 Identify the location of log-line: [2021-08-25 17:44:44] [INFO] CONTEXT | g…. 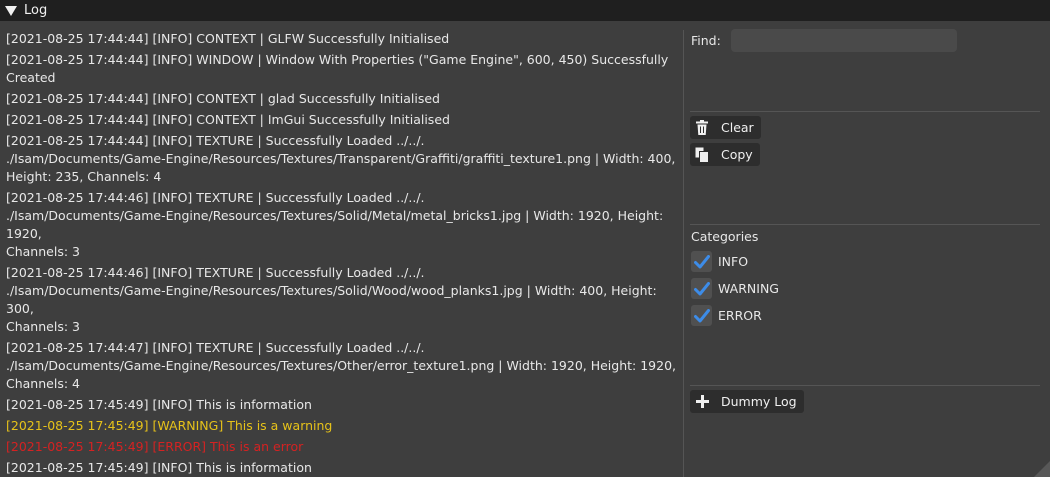
(223, 98).